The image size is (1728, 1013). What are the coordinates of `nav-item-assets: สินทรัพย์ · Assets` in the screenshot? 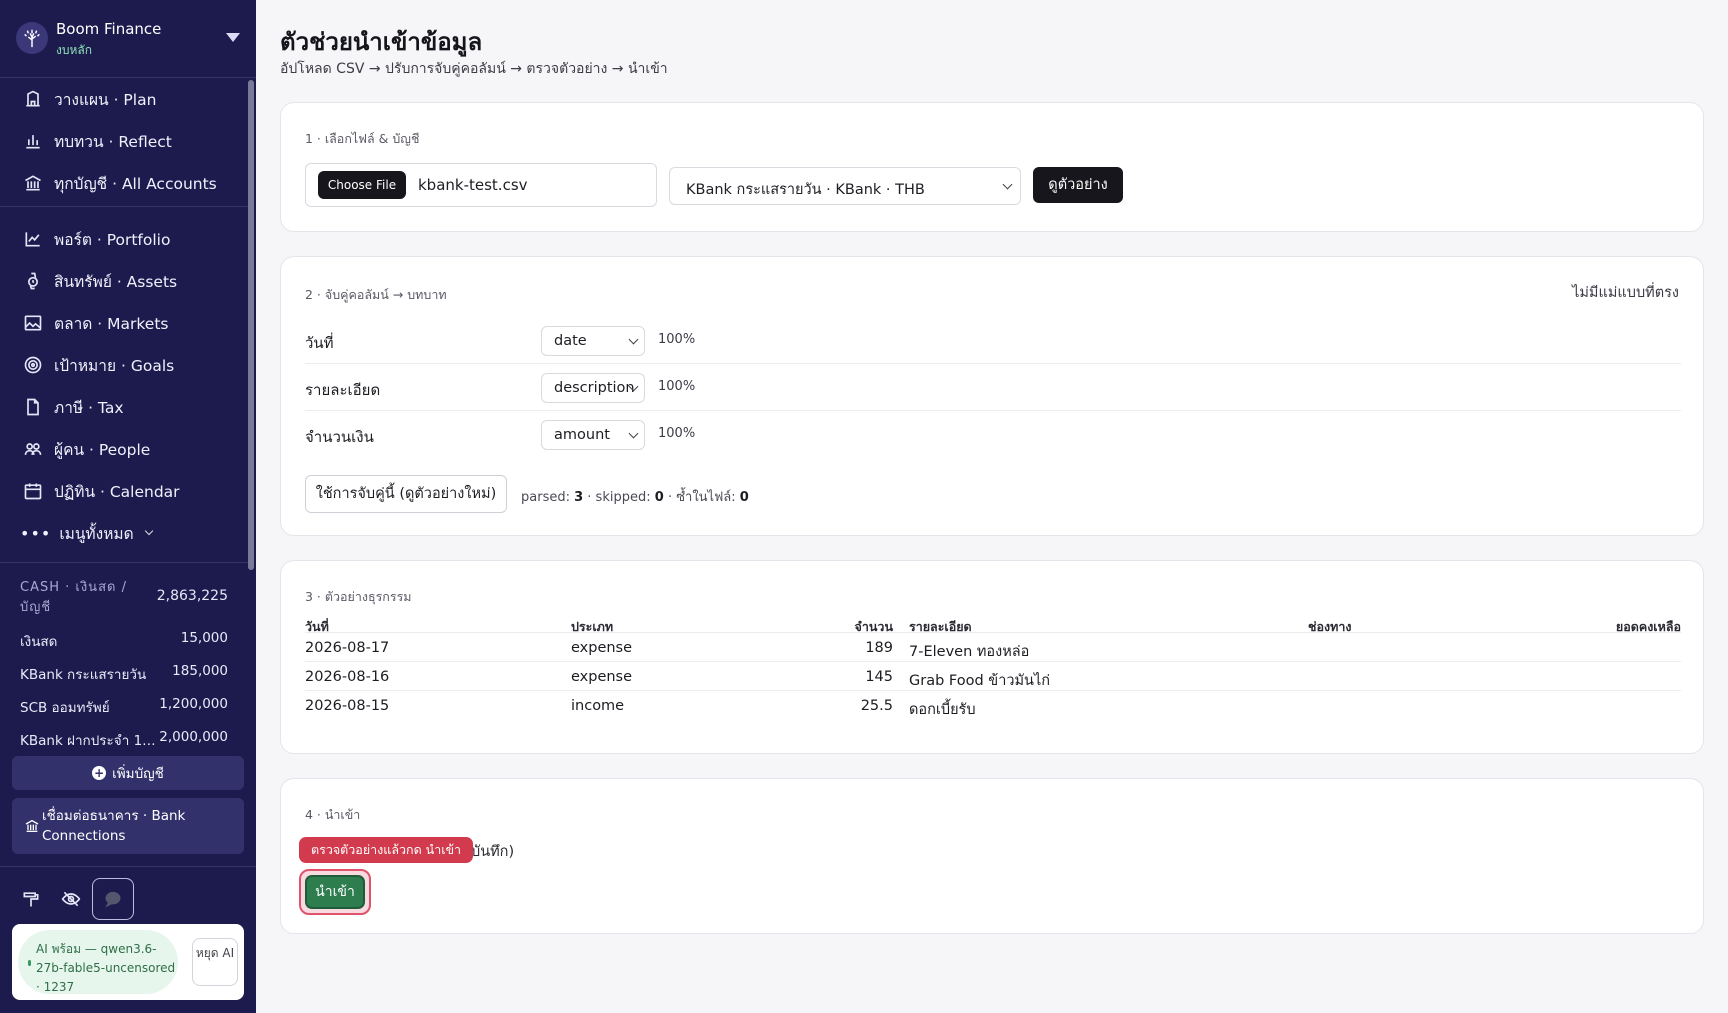 It's located at (124, 281).